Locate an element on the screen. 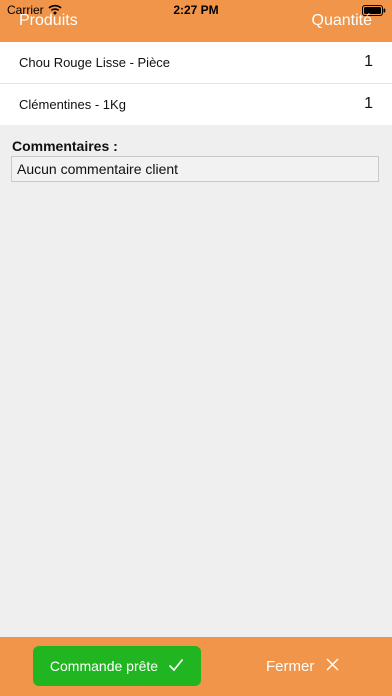 Image resolution: width=392 pixels, height=696 pixels. order-ready-button: Commande prête is located at coordinates (117, 666).